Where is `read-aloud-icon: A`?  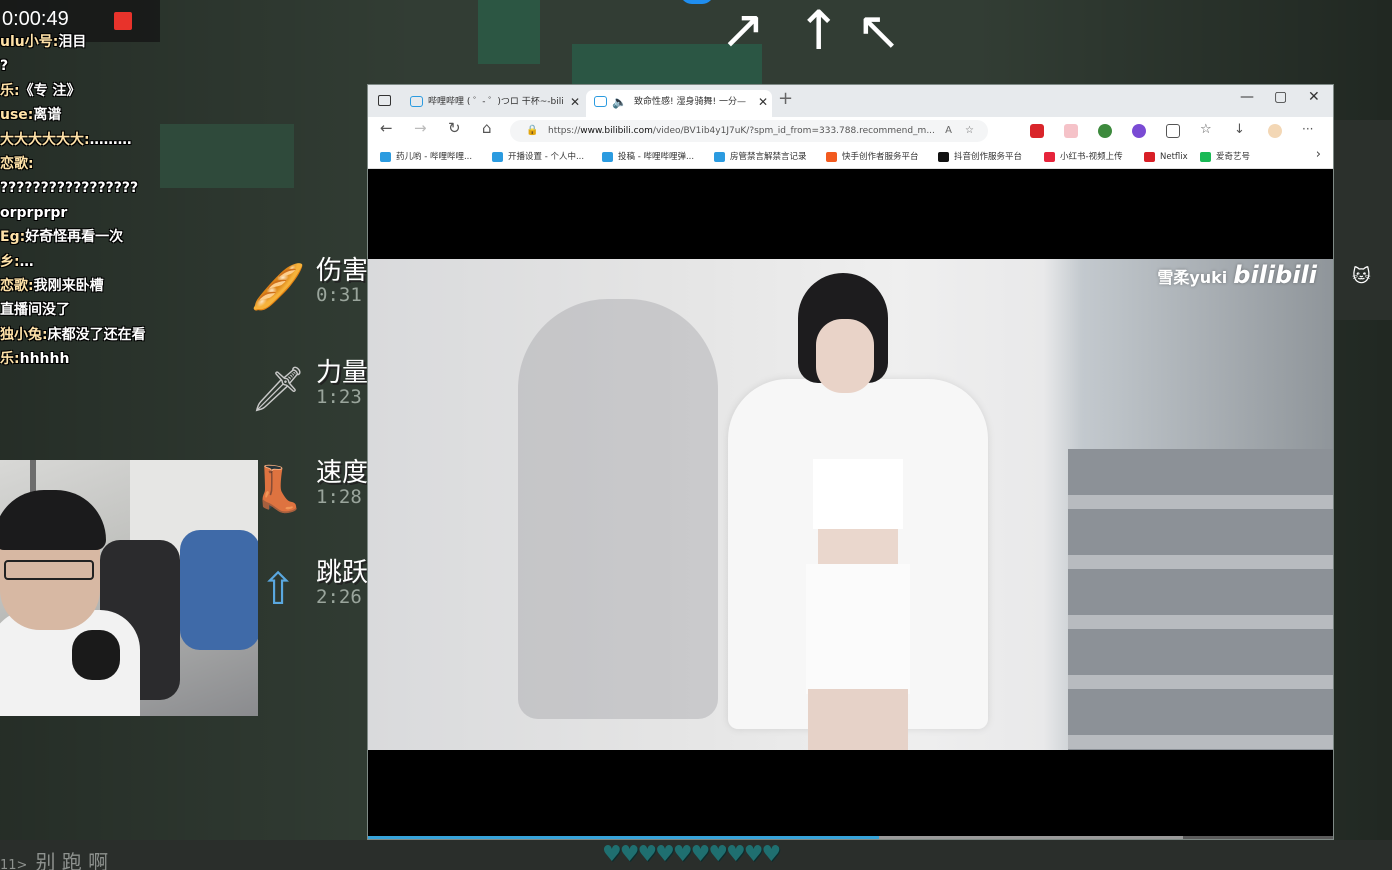 read-aloud-icon: A is located at coordinates (948, 131).